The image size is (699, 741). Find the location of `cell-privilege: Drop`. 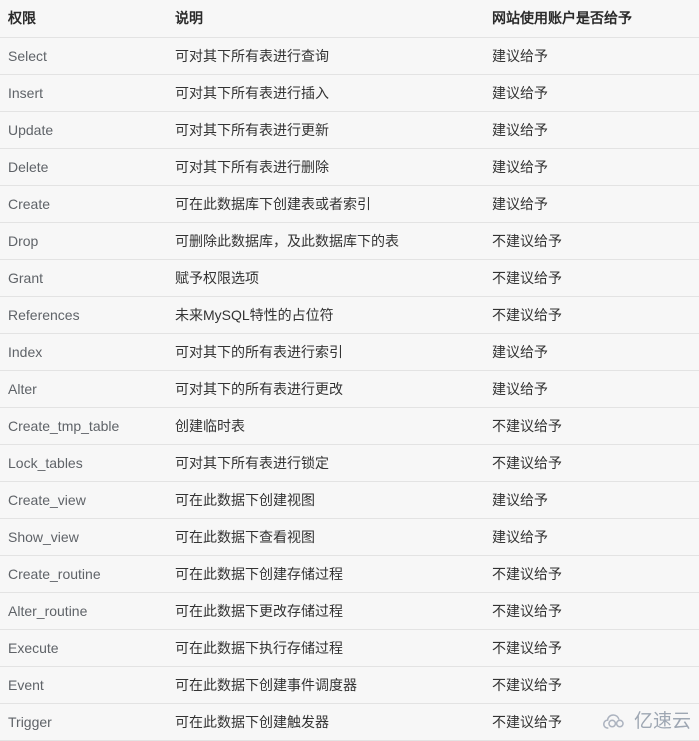

cell-privilege: Drop is located at coordinates (83, 241).